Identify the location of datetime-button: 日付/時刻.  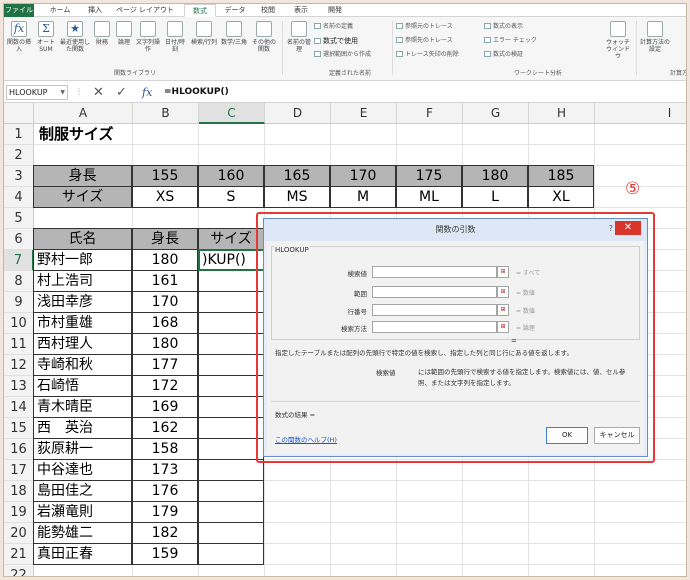
(175, 37).